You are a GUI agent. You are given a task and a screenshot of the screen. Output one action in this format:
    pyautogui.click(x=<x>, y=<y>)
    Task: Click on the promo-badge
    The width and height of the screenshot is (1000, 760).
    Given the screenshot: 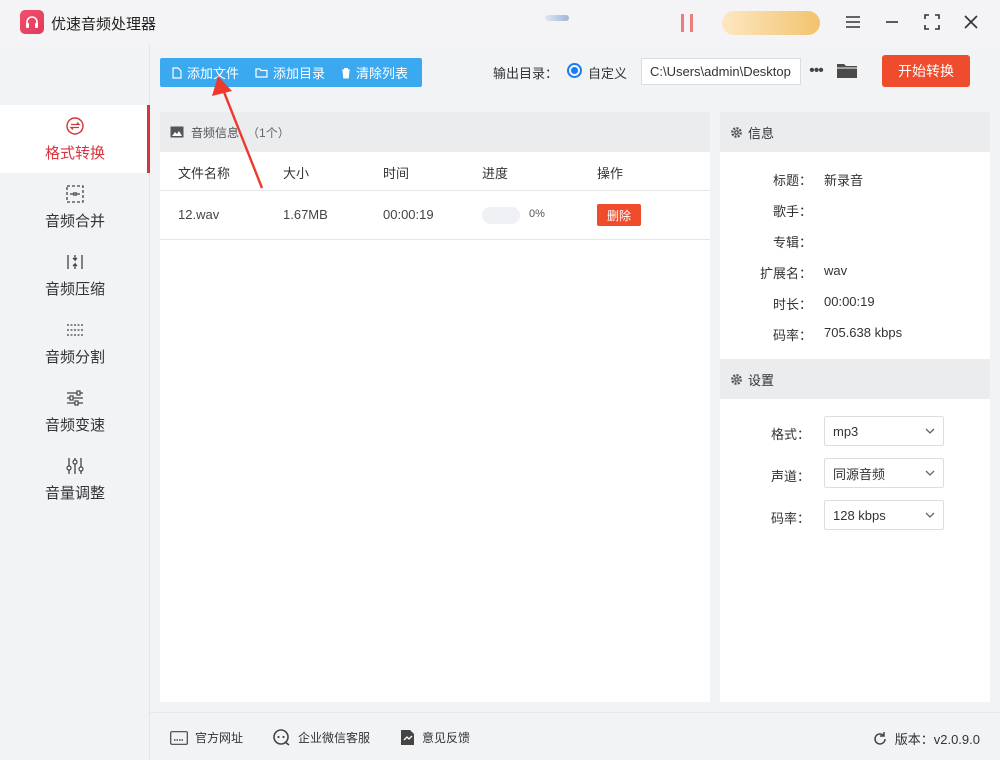 What is the action you would take?
    pyautogui.click(x=557, y=18)
    